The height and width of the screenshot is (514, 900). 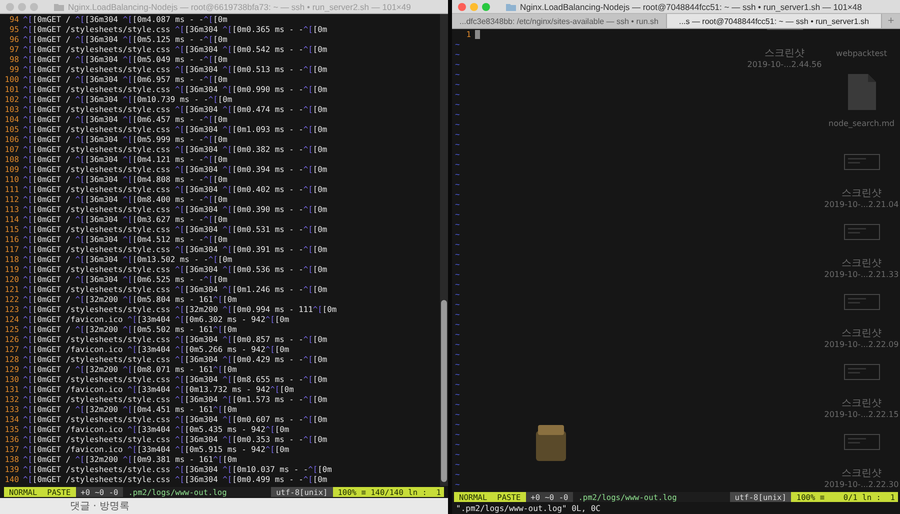 I want to click on file-name: 2019-10-...2.21.04, so click(x=861, y=204).